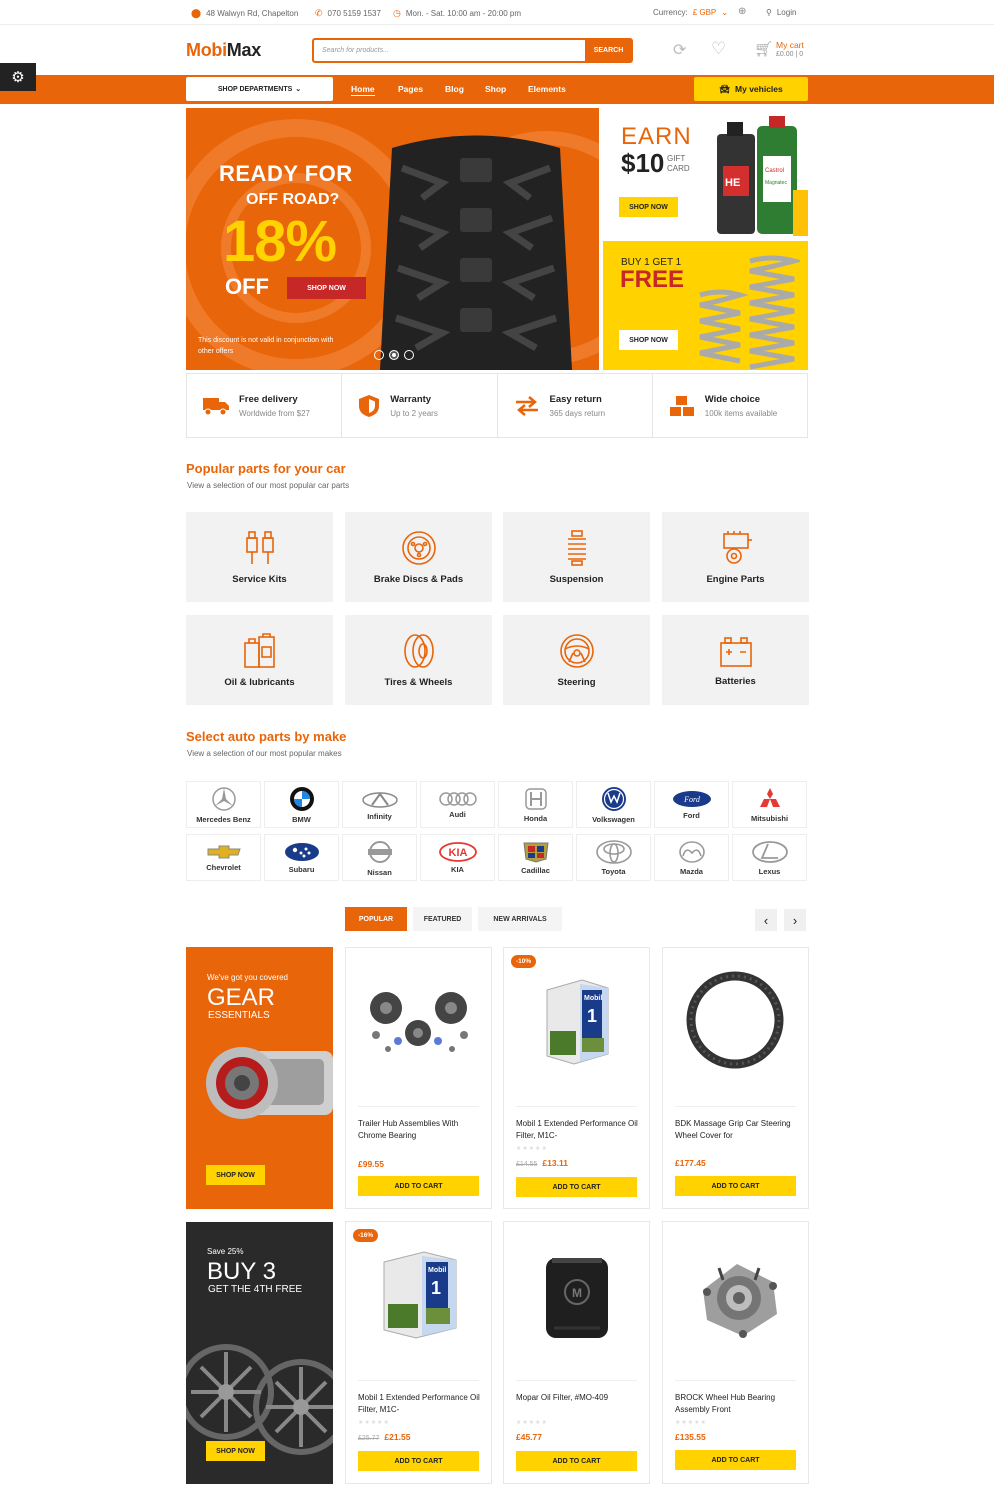 Image resolution: width=1000 pixels, height=1492 pixels. I want to click on cart-icon: 🛒︎, so click(763, 49).